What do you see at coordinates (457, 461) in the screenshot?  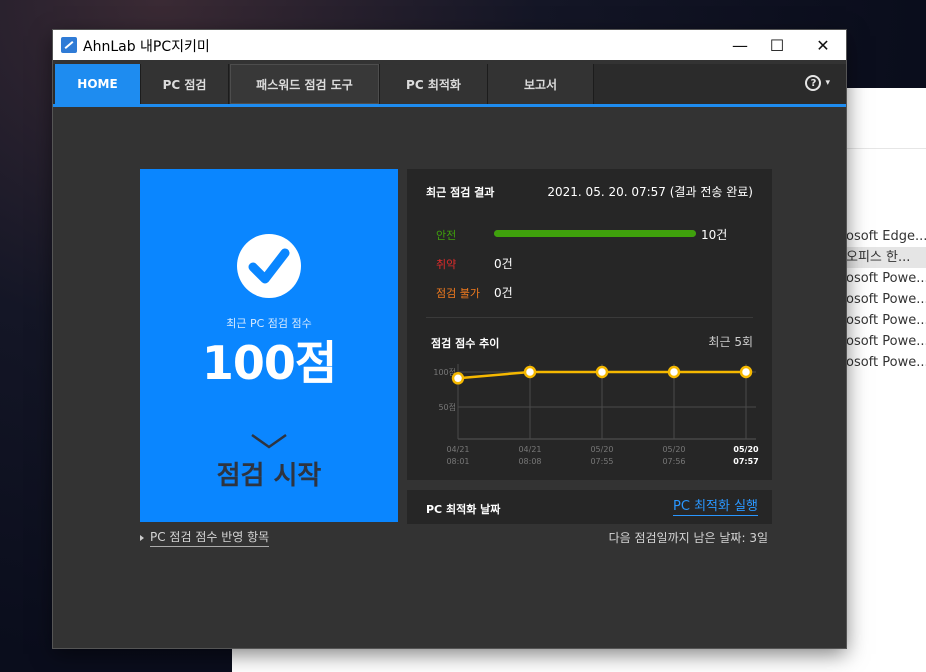 I see `x-tick-label-time: 08:01` at bounding box center [457, 461].